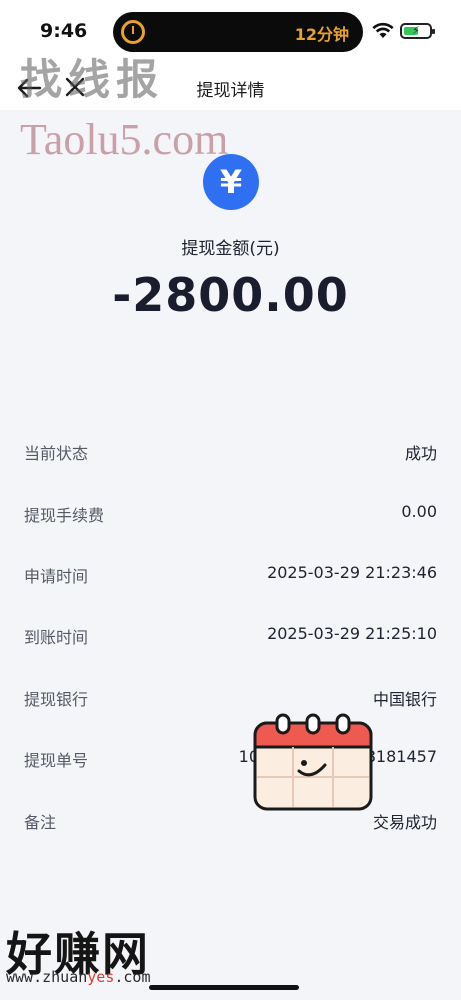 The width and height of the screenshot is (461, 1000). I want to click on amount-value: -2800.00, so click(230, 295).